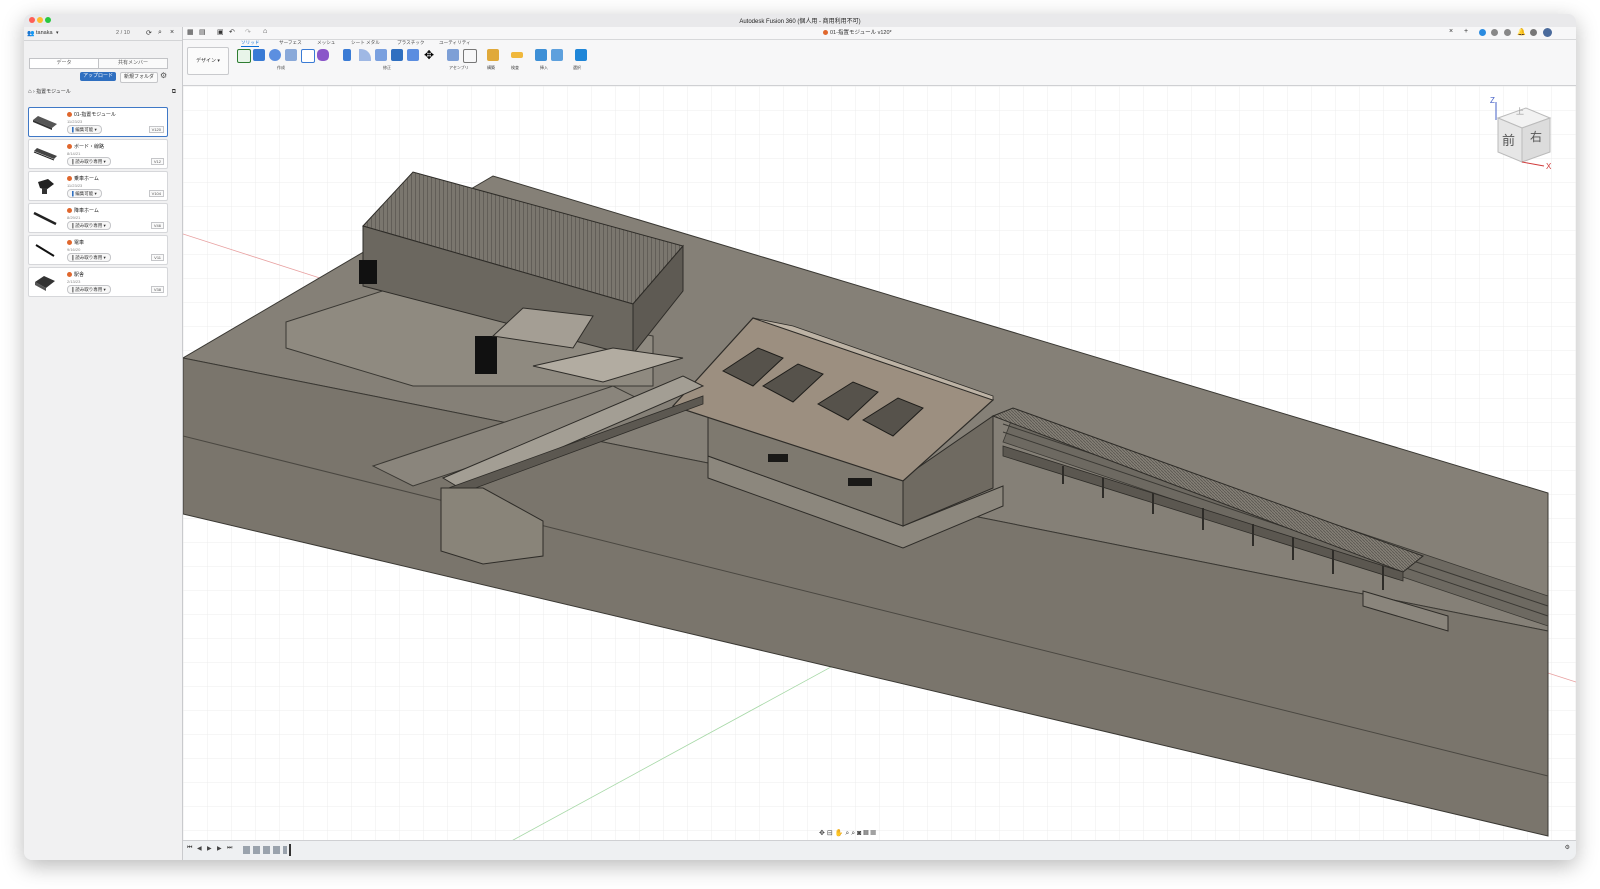 The image size is (1600, 889). I want to click on pattern-icon, so click(308, 56).